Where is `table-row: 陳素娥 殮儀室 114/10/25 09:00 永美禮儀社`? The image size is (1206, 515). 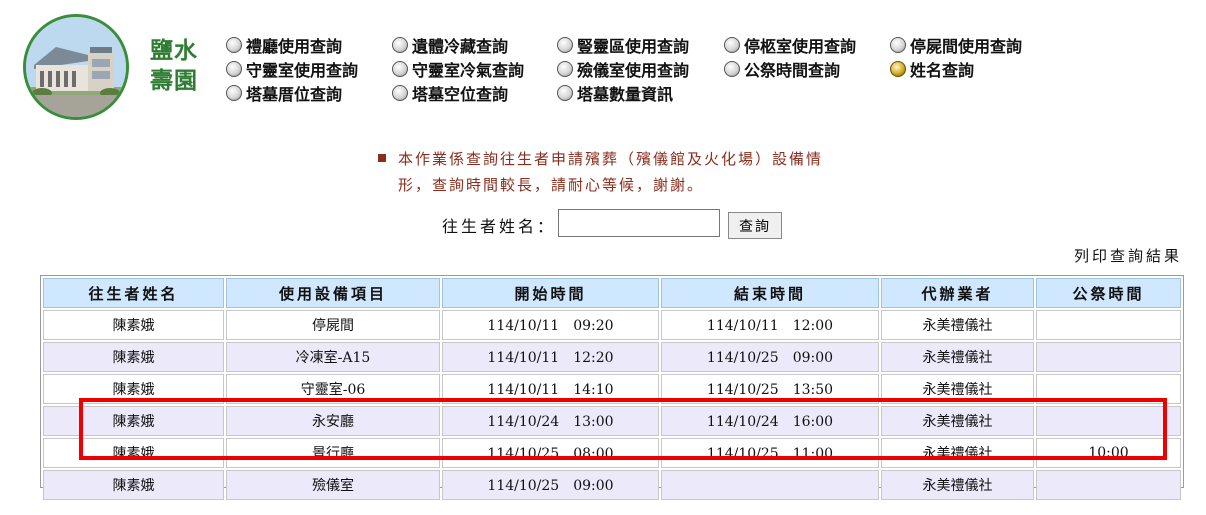 table-row: 陳素娥 殮儀室 114/10/25 09:00 永美禮儀社 is located at coordinates (612, 485).